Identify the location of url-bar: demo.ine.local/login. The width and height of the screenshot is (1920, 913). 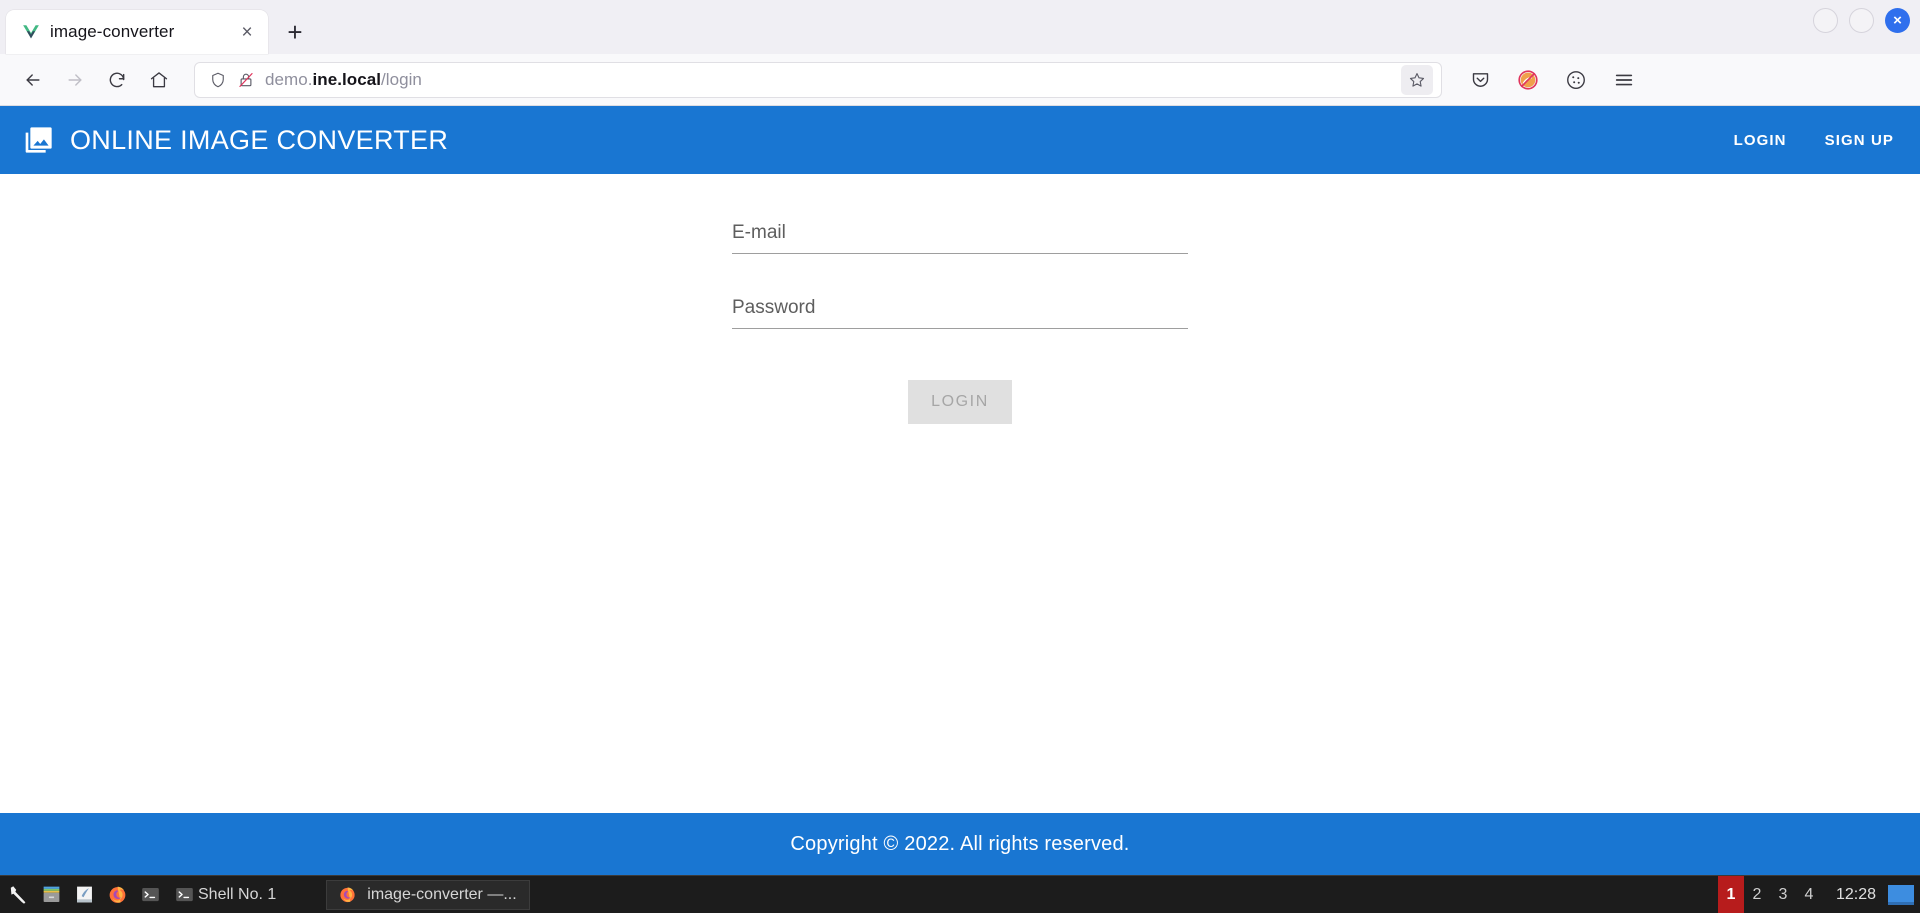
(818, 79).